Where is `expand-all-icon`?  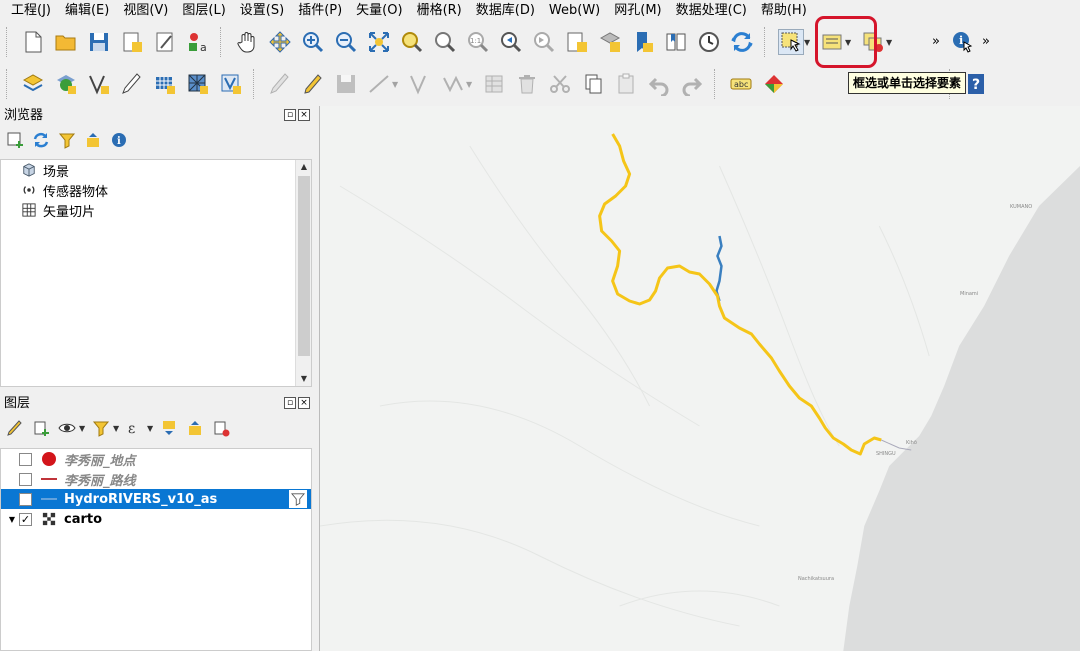
expand-all-icon is located at coordinates (169, 428).